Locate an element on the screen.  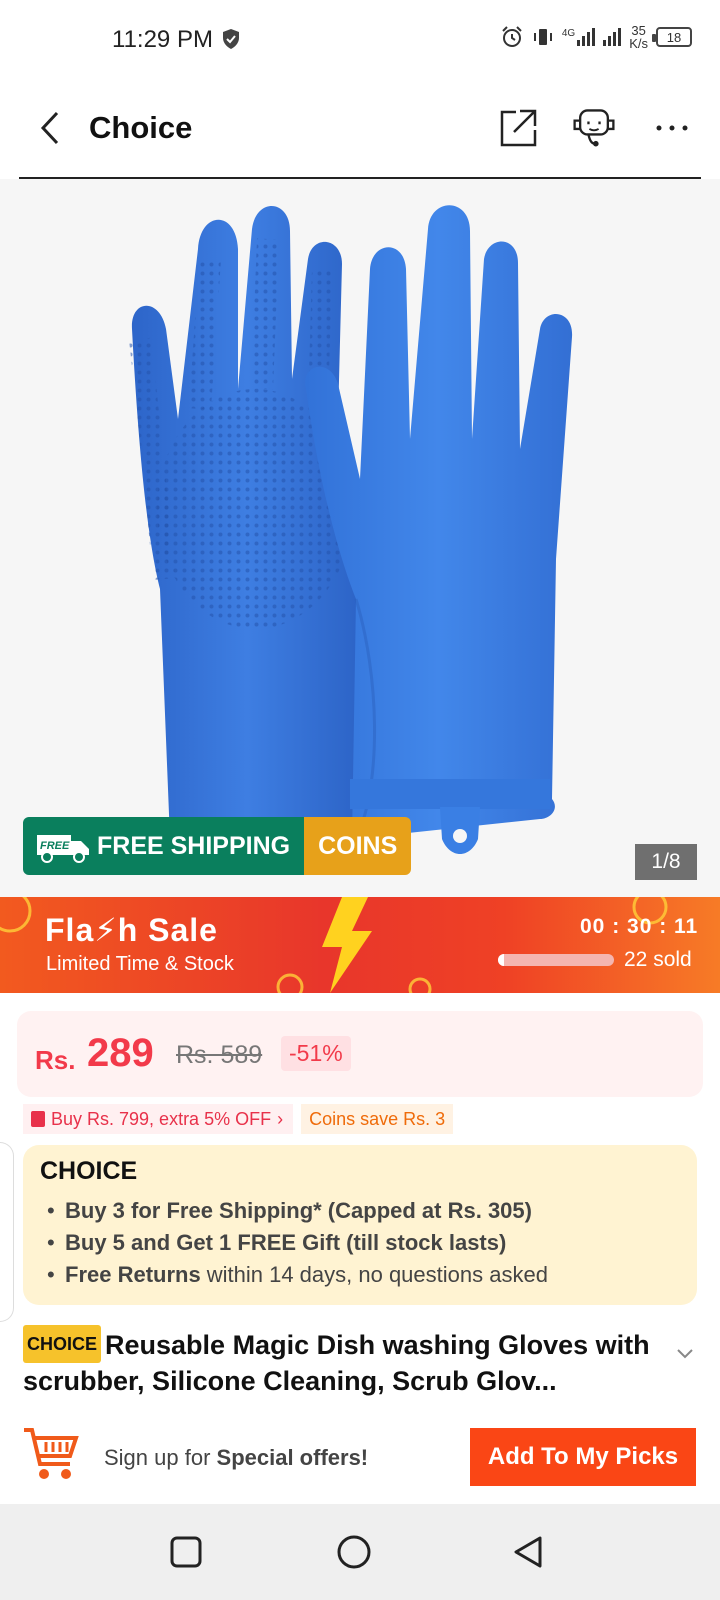
discount-badge: -51% is located at coordinates (316, 1053).